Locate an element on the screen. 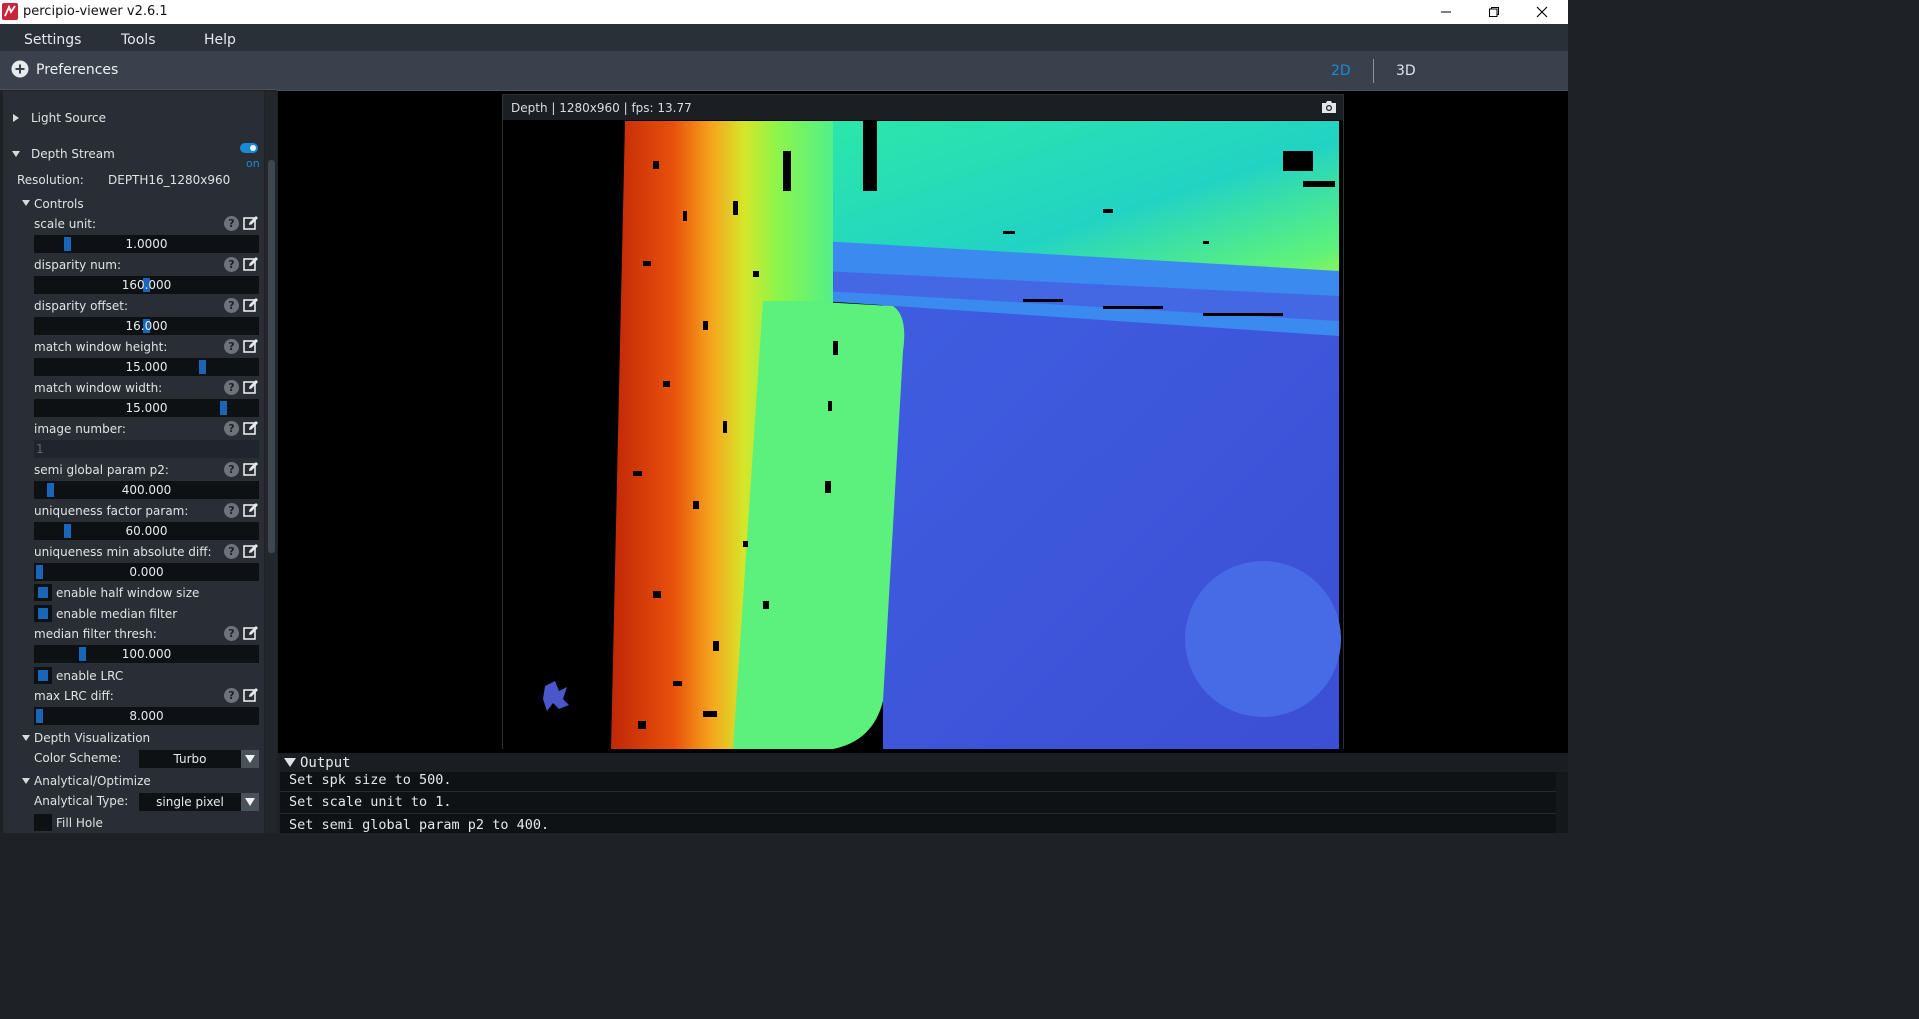 The height and width of the screenshot is (1019, 1919). panel-scrollbar-thumb is located at coordinates (271, 356).